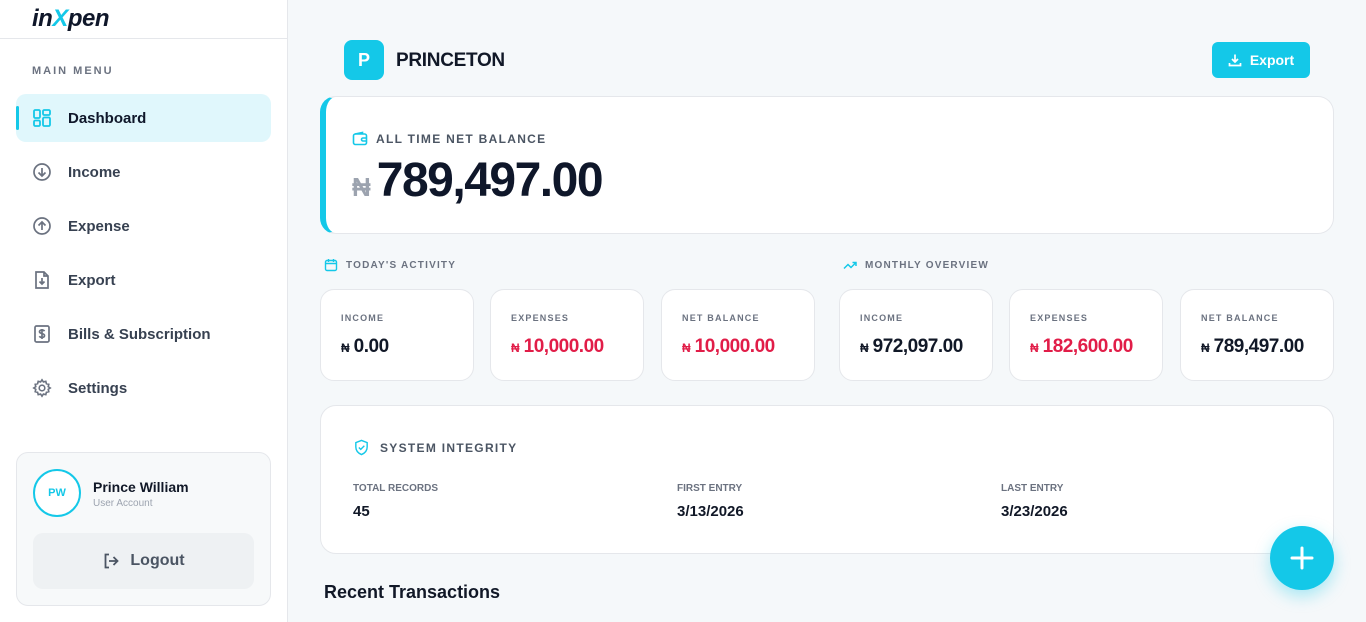 This screenshot has height=622, width=1366. Describe the element at coordinates (42, 226) in the screenshot. I see `arrow-up-circle-icon` at that location.